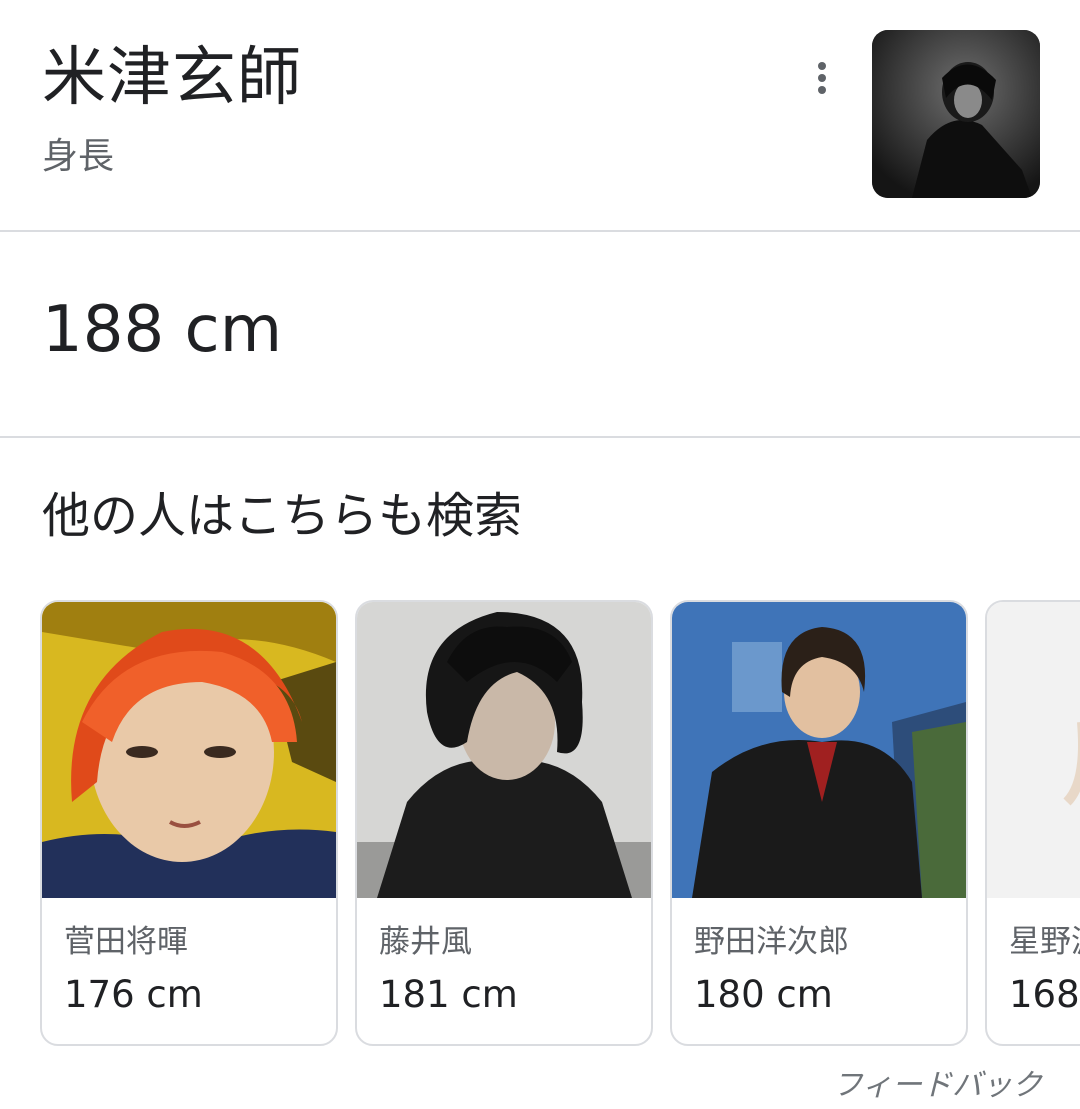  Describe the element at coordinates (763, 994) in the screenshot. I see `person-height: 180 cm` at that location.